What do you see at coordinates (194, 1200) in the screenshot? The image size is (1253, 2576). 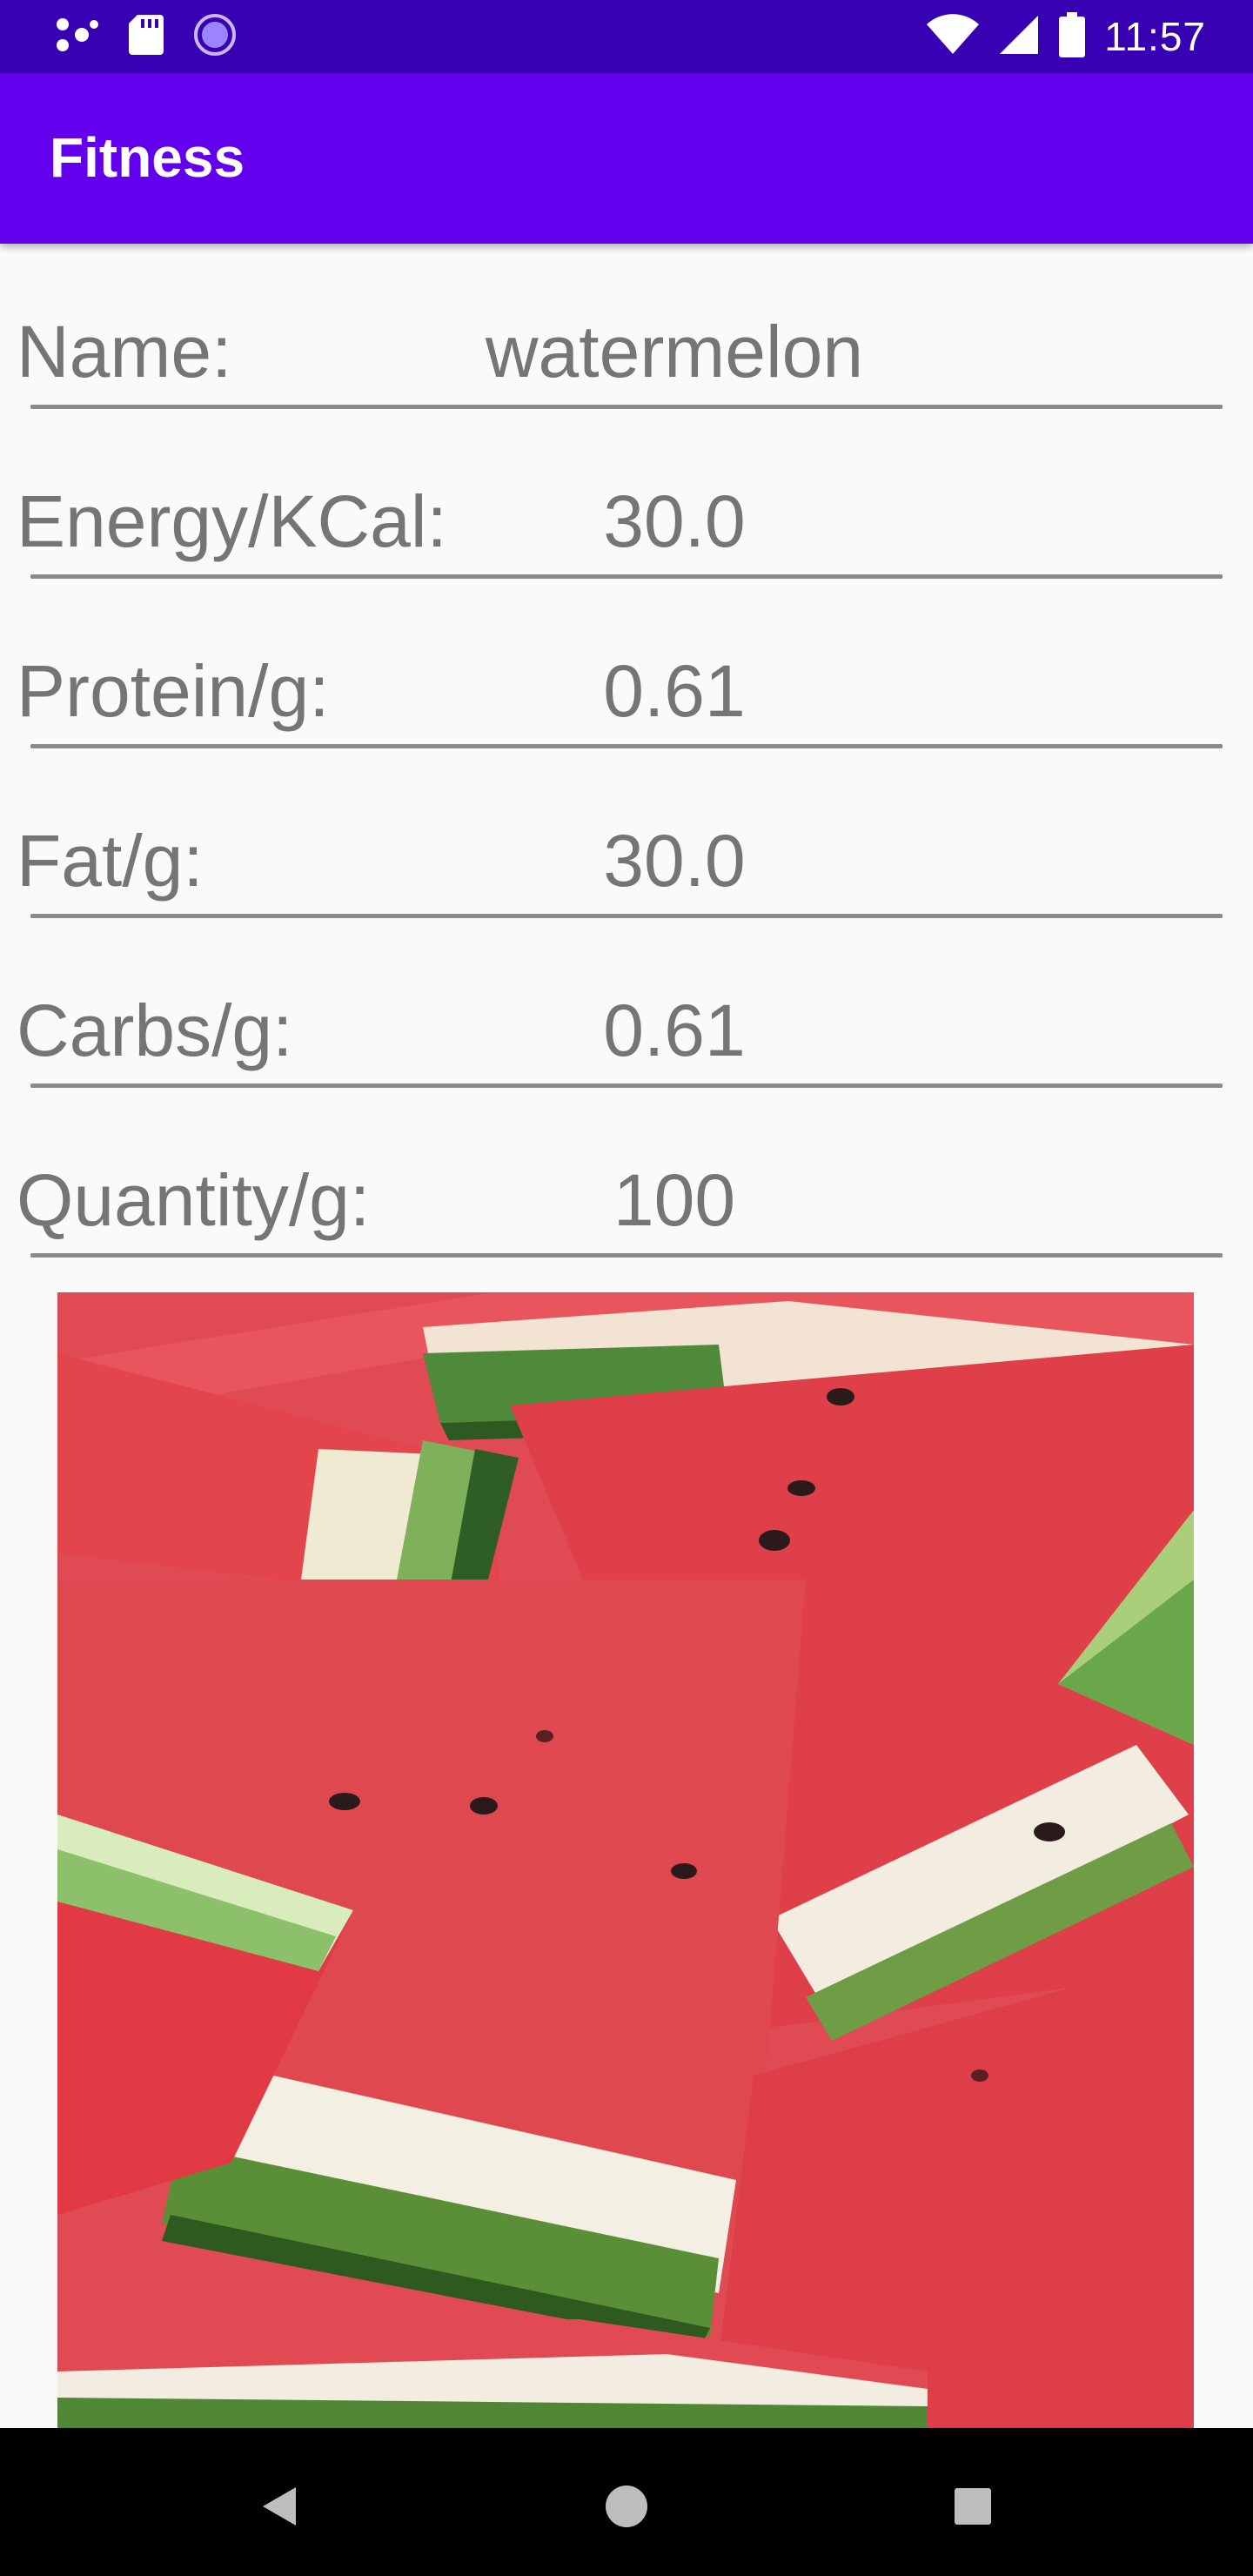 I see `quantity-label: Quantity/g:` at bounding box center [194, 1200].